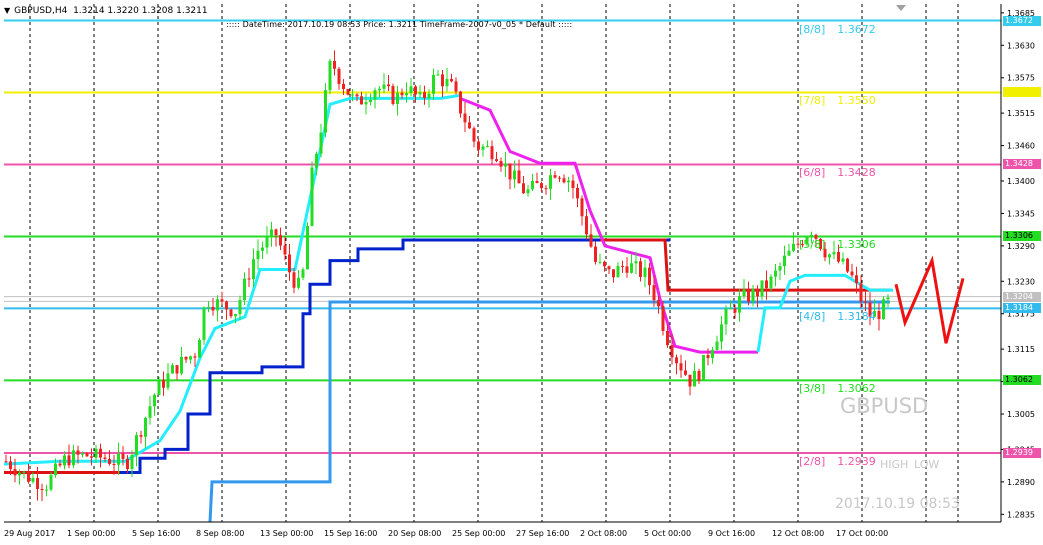 The width and height of the screenshot is (1043, 545). I want to click on murrey-level-label: [4/8] 1.3184, so click(837, 316).